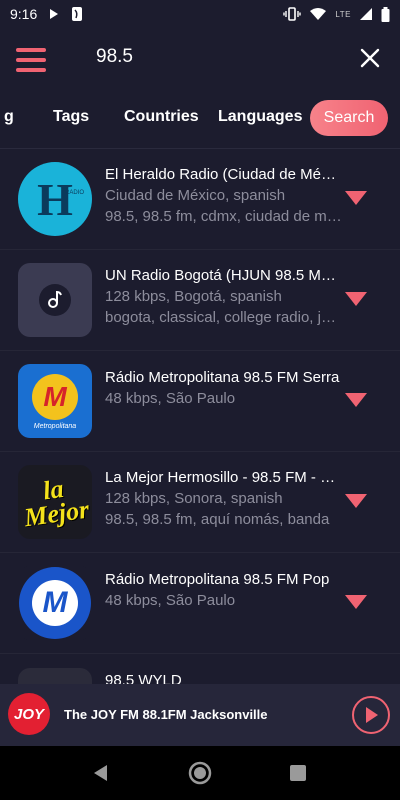 This screenshot has width=400, height=800. I want to click on station-logo: H RADIO, so click(55, 199).